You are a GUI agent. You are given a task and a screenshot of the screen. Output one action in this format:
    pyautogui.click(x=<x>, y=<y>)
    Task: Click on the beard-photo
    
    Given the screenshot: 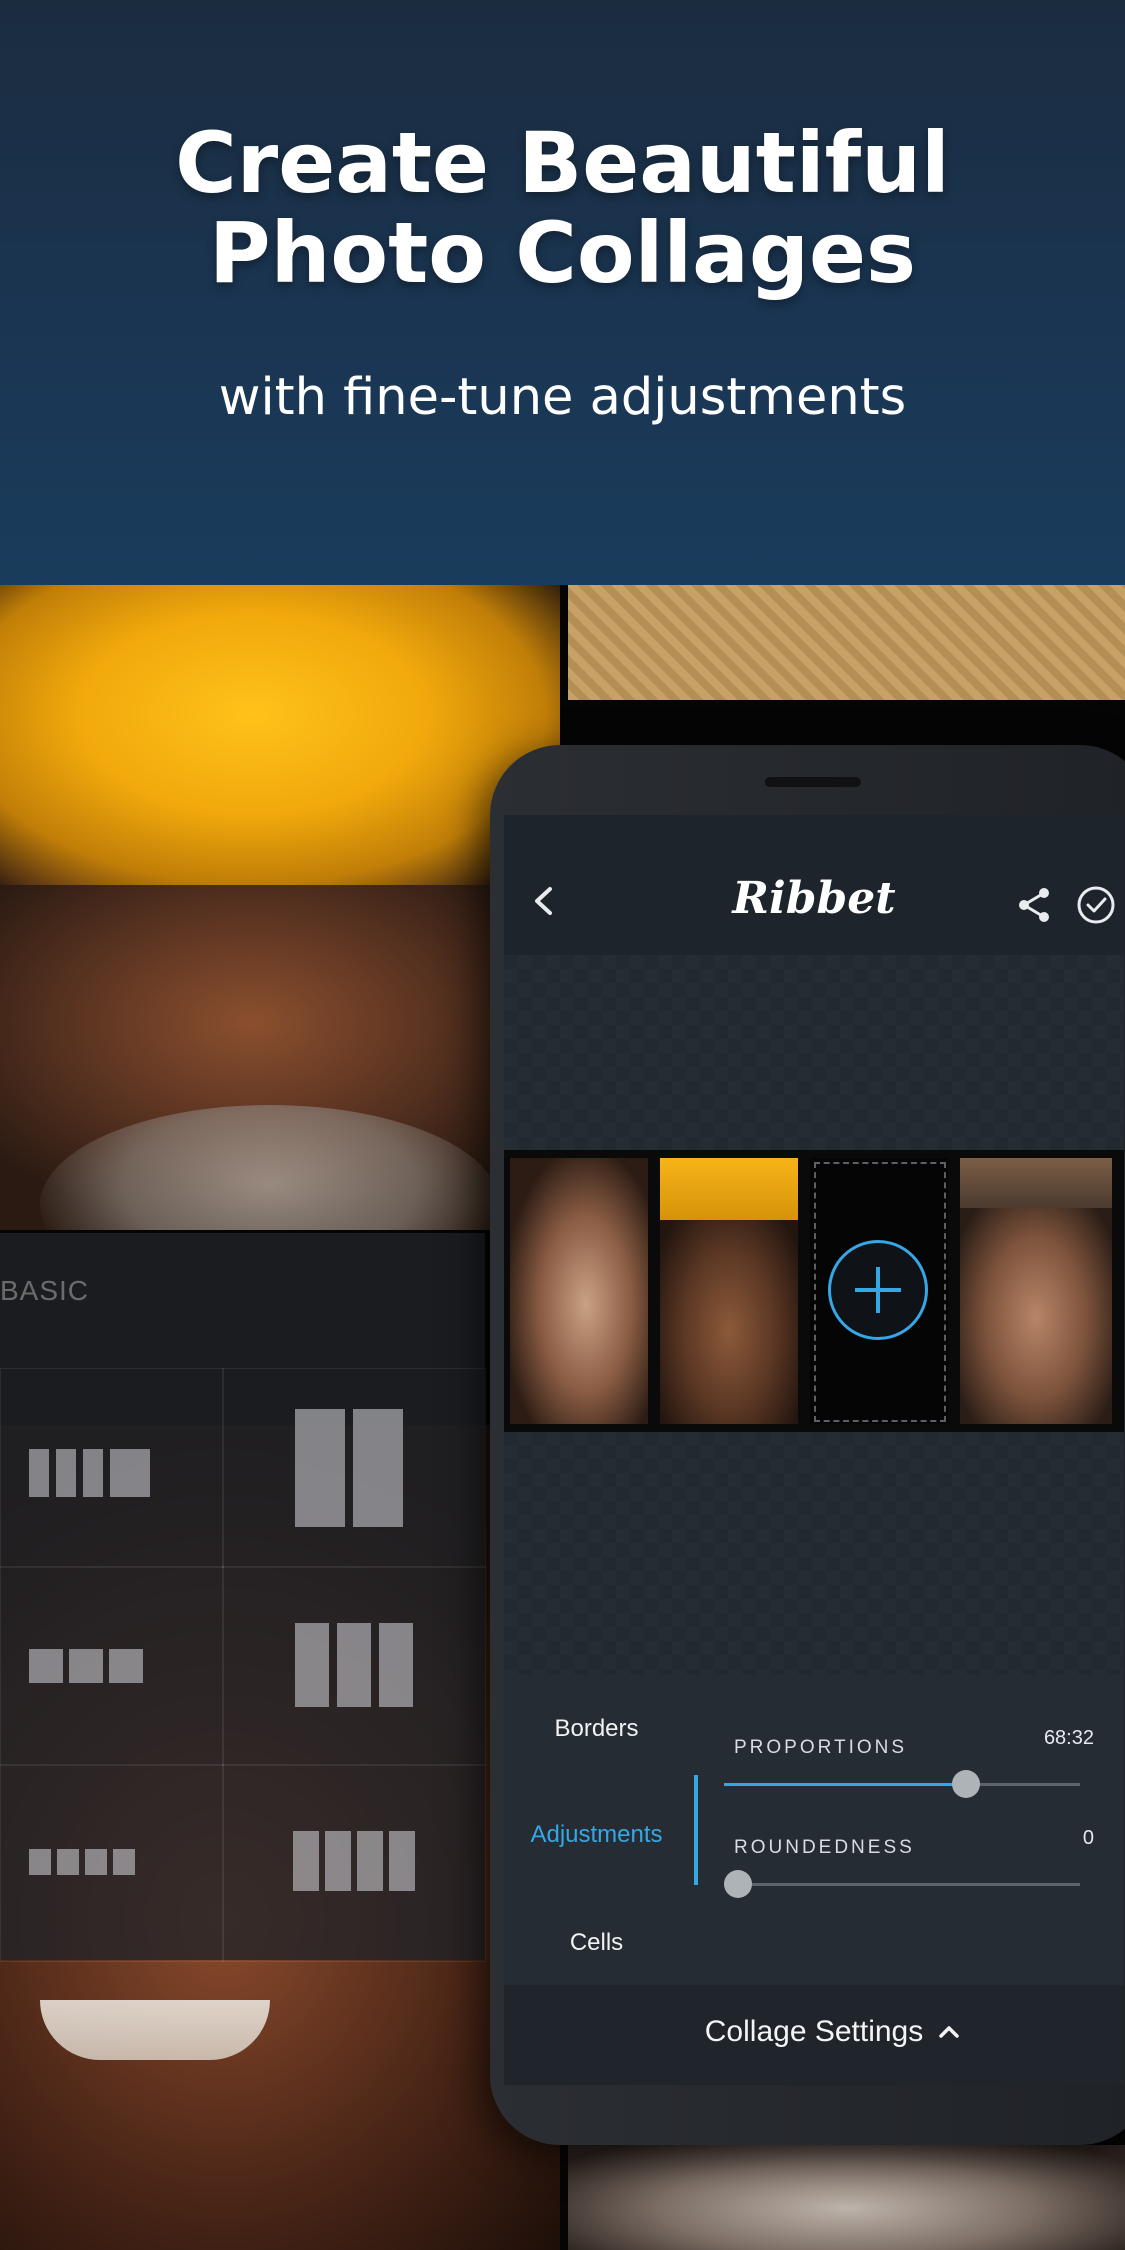 What is the action you would take?
    pyautogui.click(x=846, y=2197)
    